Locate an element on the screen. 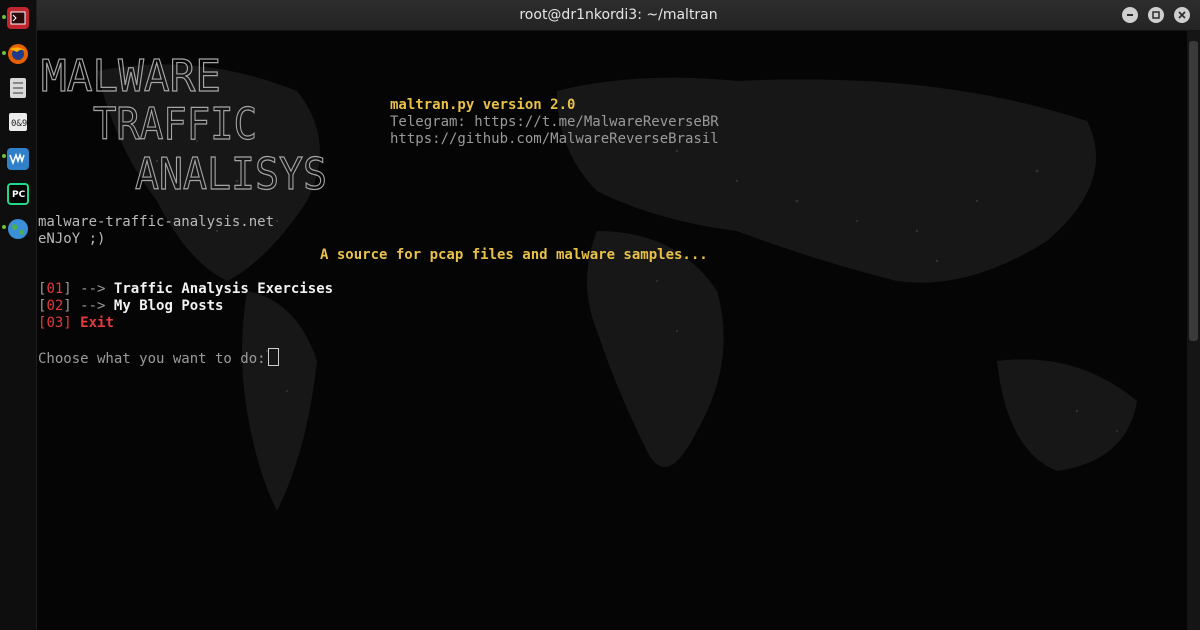 The height and width of the screenshot is (630, 1200). close-icon is located at coordinates (1182, 15).